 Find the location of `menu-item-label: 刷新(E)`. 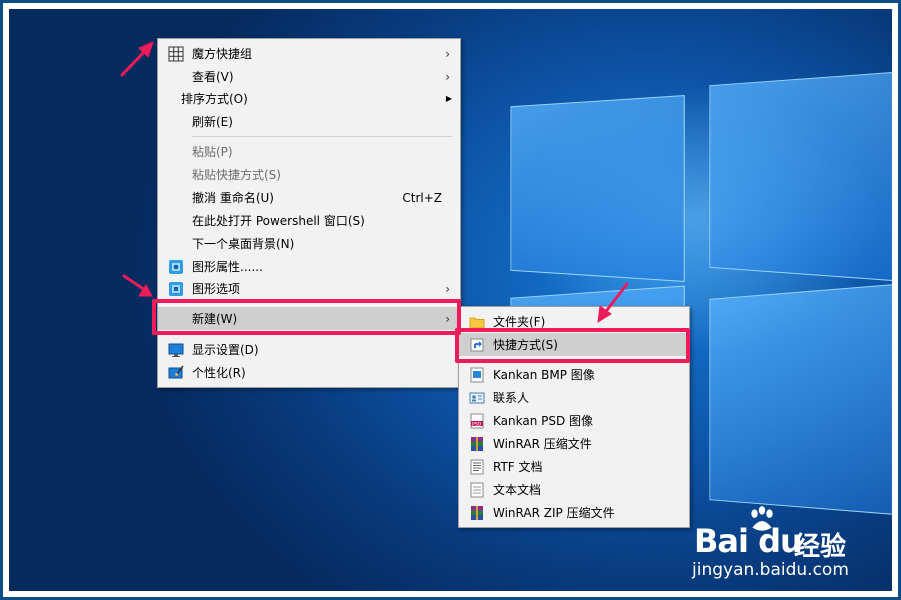

menu-item-label: 刷新(E) is located at coordinates (212, 121).